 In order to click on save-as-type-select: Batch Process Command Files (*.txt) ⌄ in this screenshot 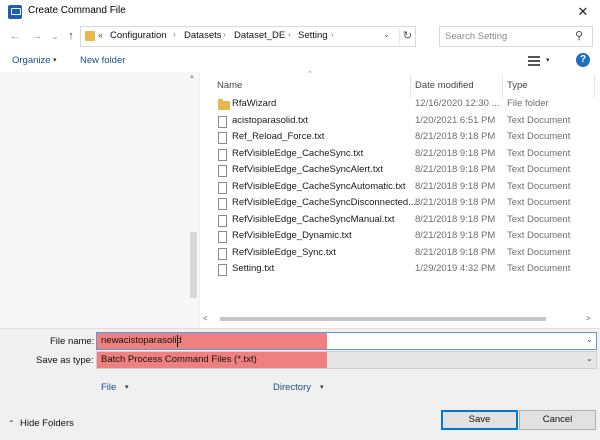, I will do `click(346, 360)`.